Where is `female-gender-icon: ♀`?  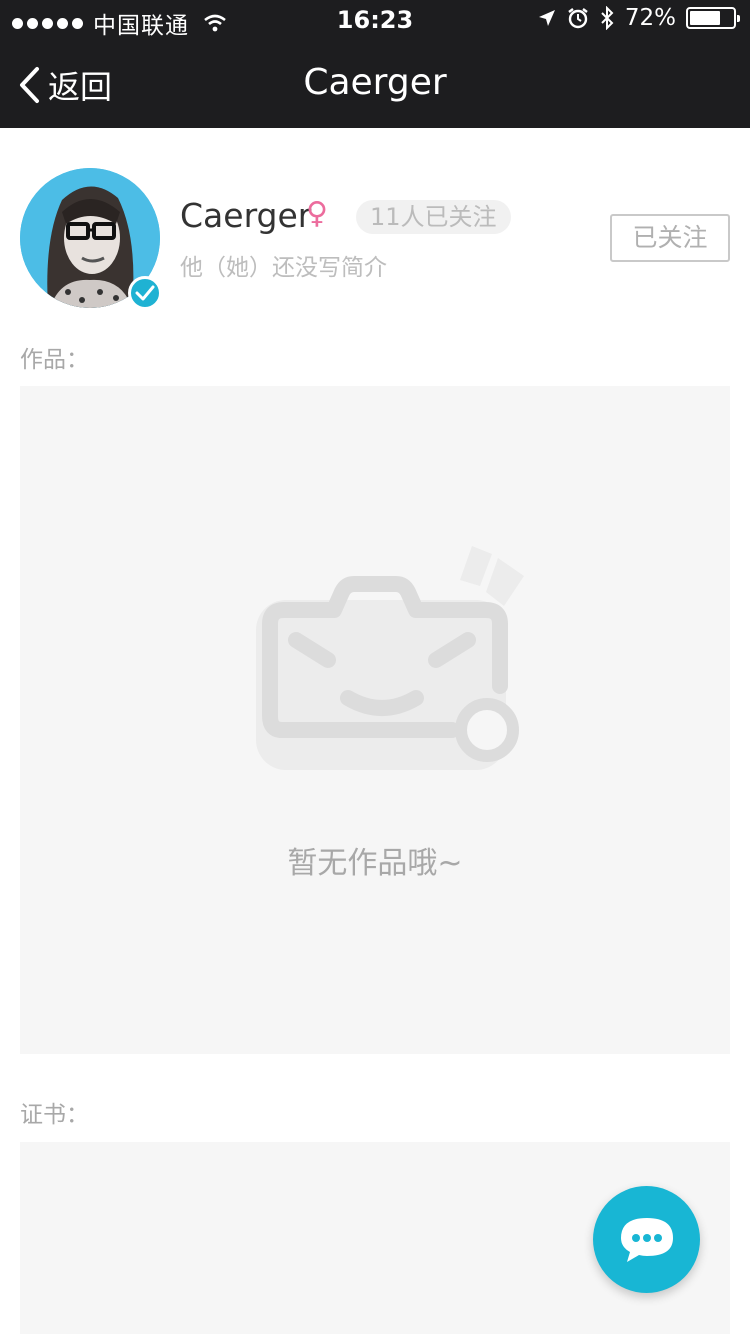
female-gender-icon: ♀ is located at coordinates (317, 213).